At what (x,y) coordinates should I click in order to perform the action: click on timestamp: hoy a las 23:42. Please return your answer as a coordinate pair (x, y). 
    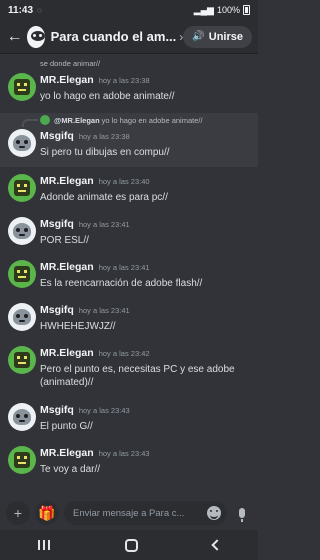
    Looking at the image, I should click on (124, 353).